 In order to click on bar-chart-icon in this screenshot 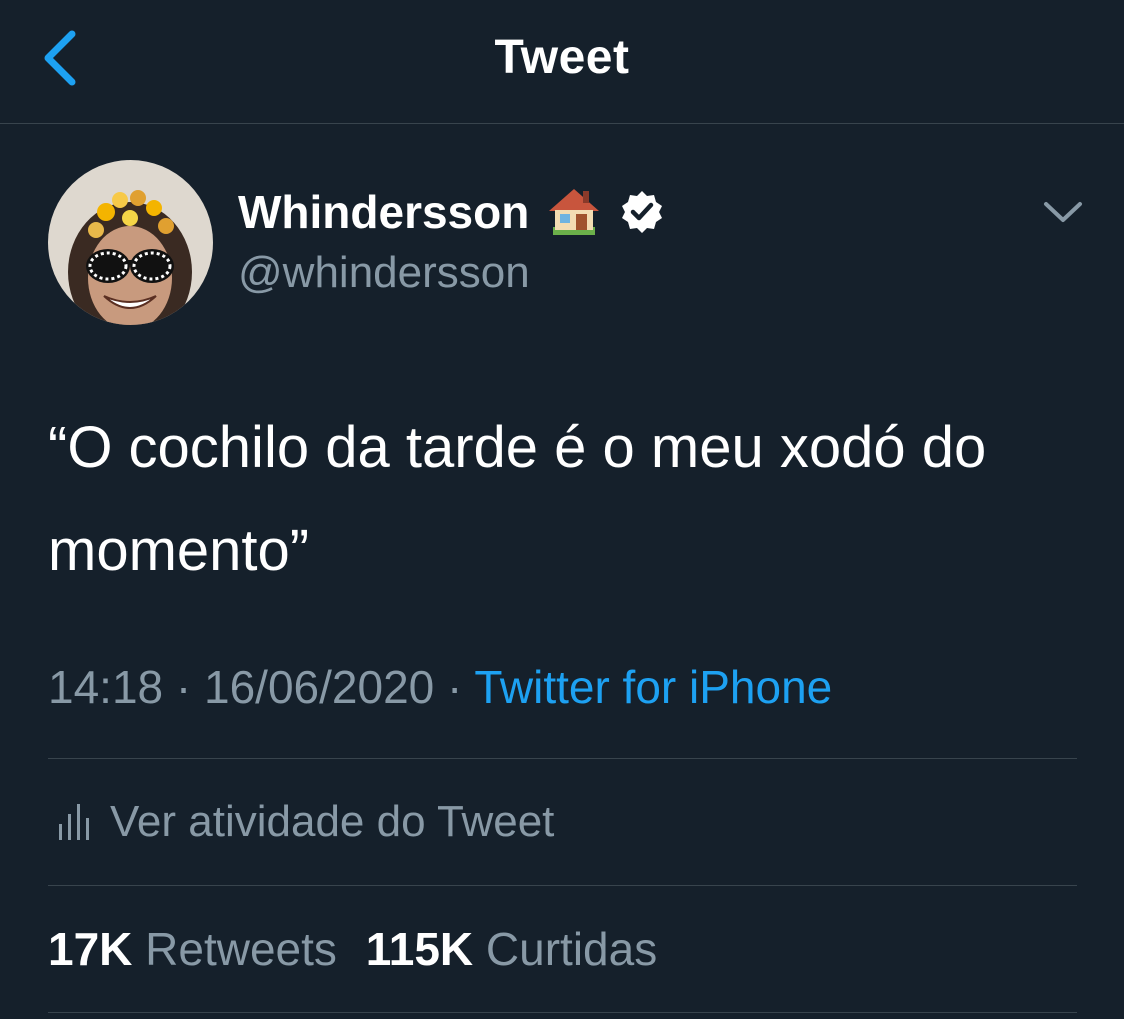, I will do `click(74, 822)`.